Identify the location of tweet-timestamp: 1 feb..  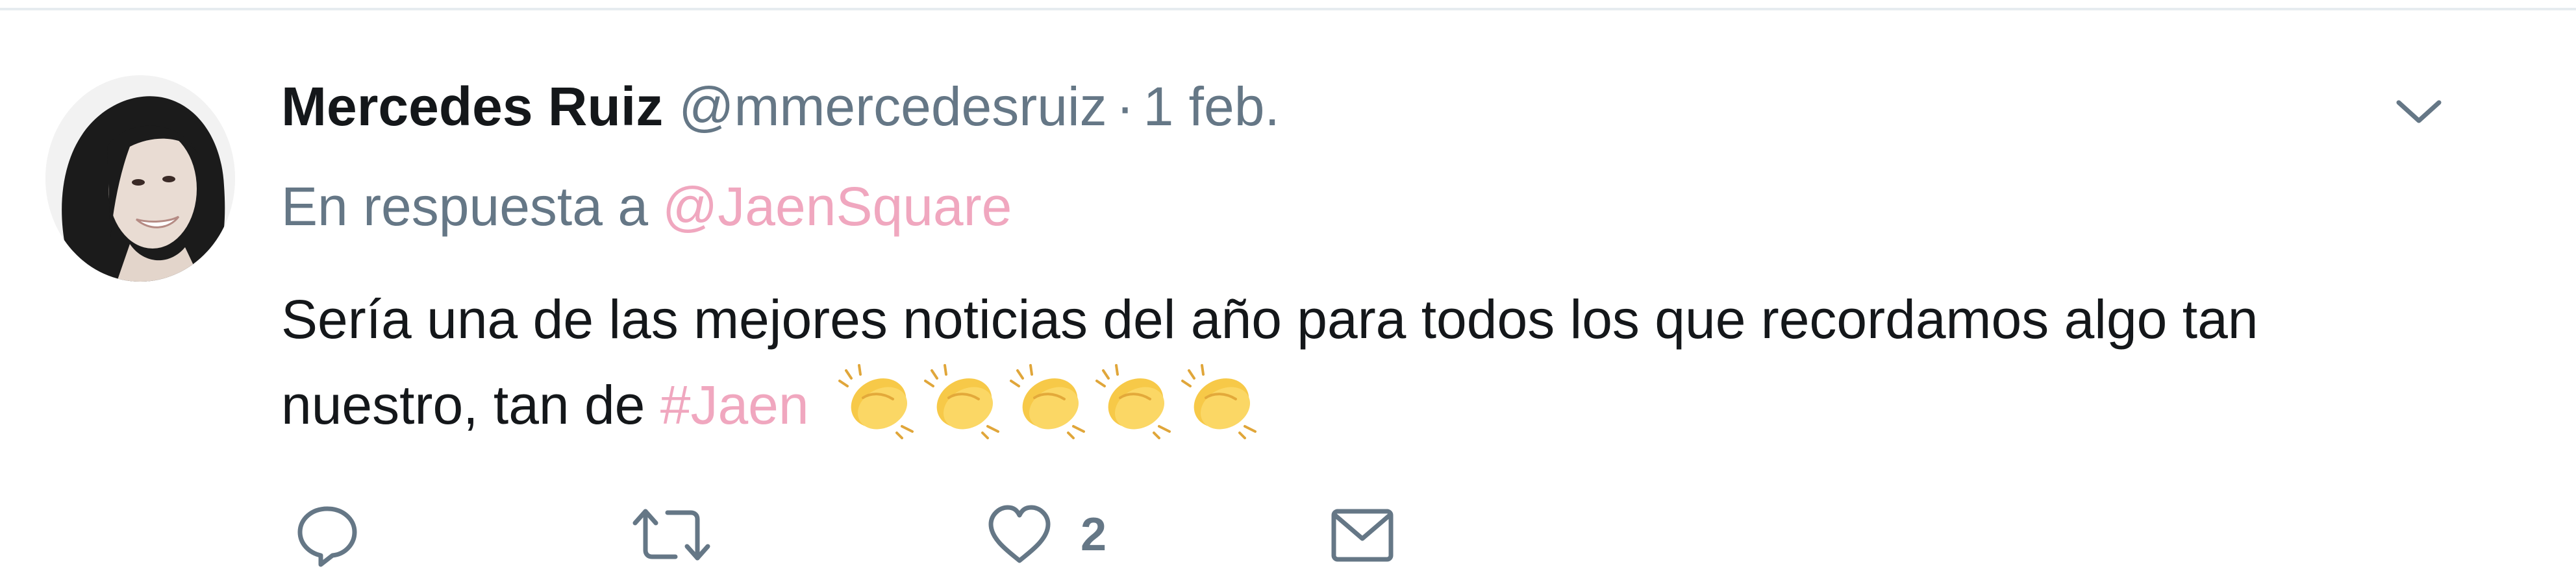
(1212, 106).